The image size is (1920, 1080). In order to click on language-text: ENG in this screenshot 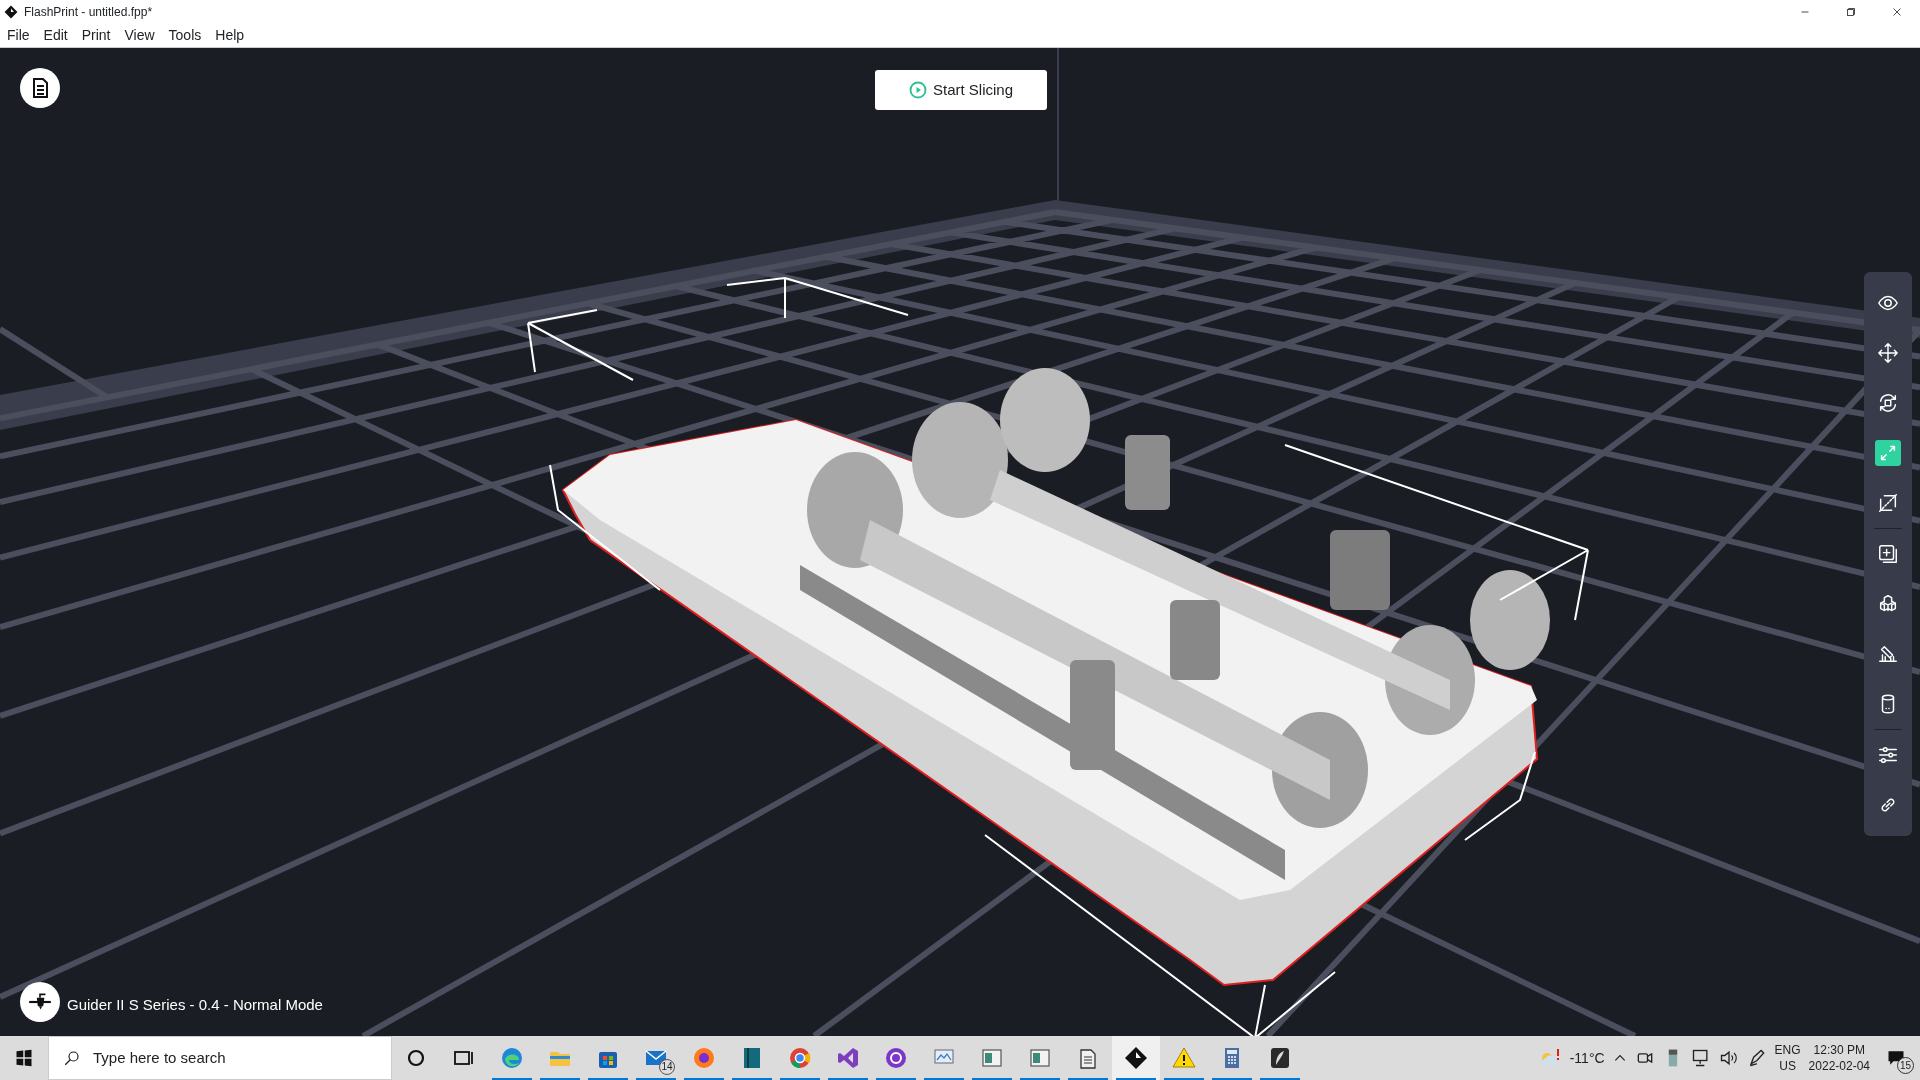, I will do `click(1787, 1050)`.